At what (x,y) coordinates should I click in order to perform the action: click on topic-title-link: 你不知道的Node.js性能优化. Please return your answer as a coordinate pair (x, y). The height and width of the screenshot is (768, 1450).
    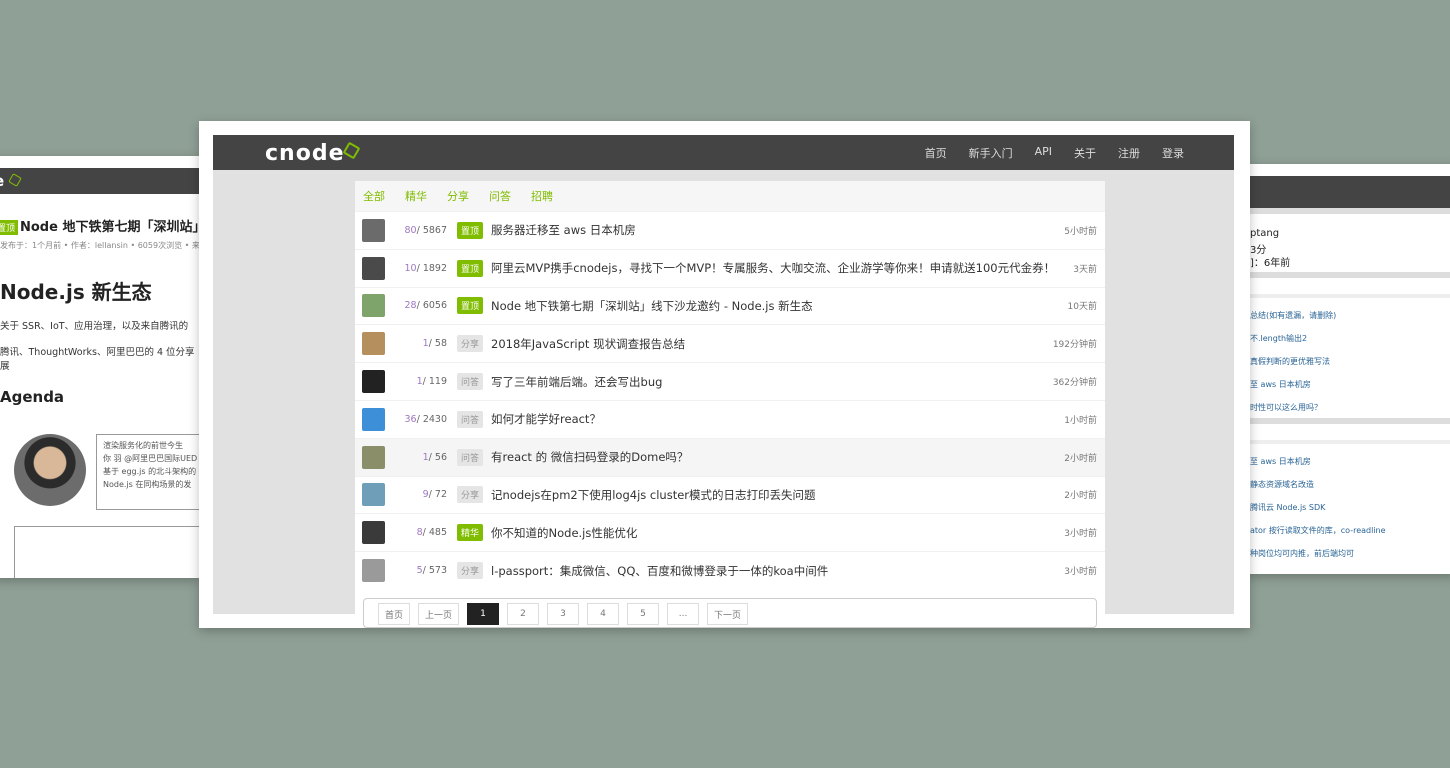
    Looking at the image, I should click on (798, 533).